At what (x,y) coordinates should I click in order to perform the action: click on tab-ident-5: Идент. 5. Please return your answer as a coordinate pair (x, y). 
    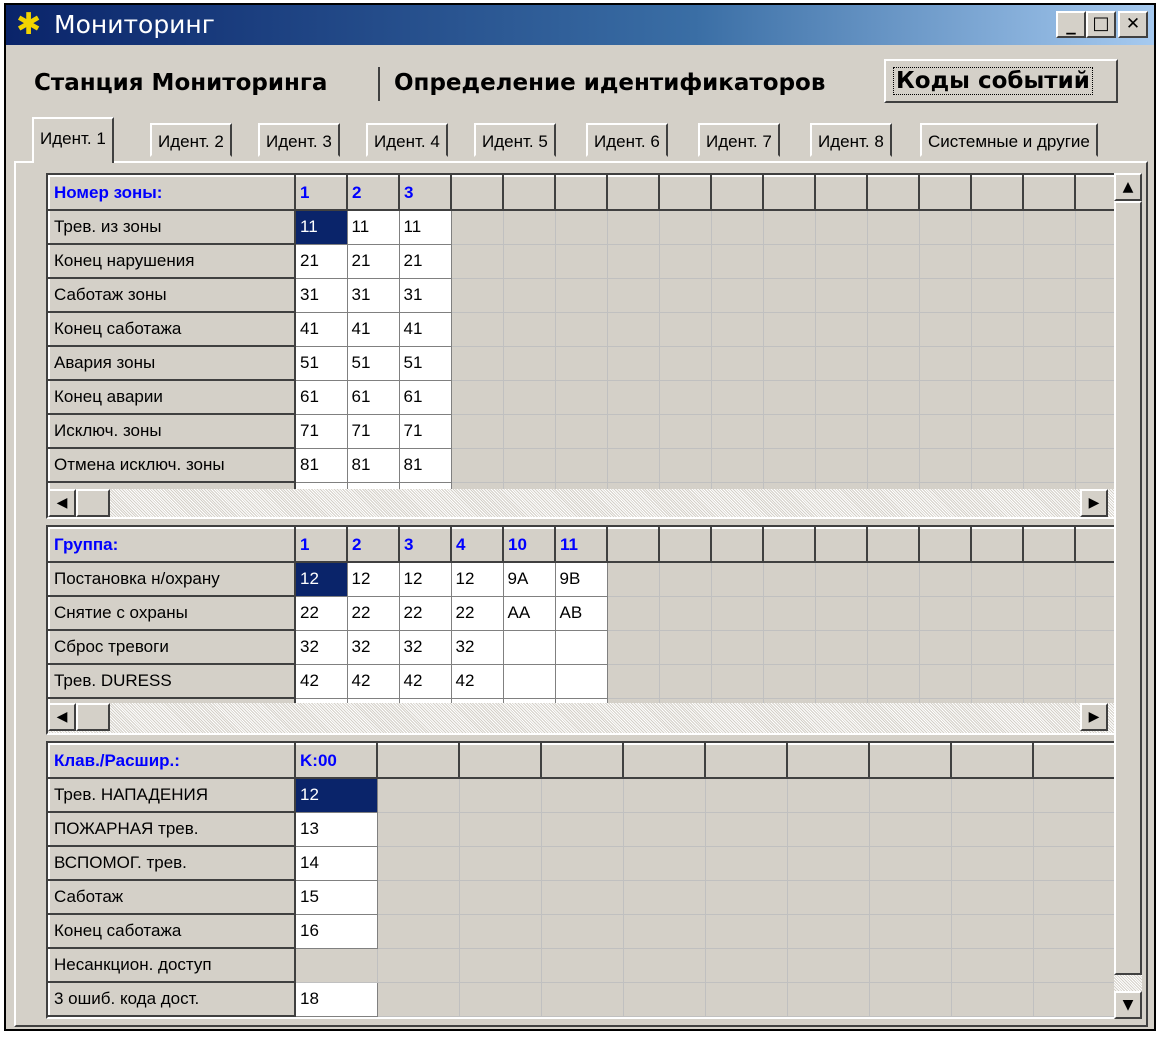
    Looking at the image, I should click on (515, 140).